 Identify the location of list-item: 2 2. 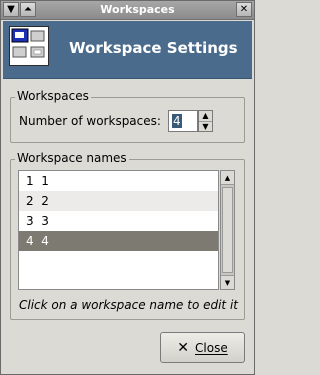
(118, 201).